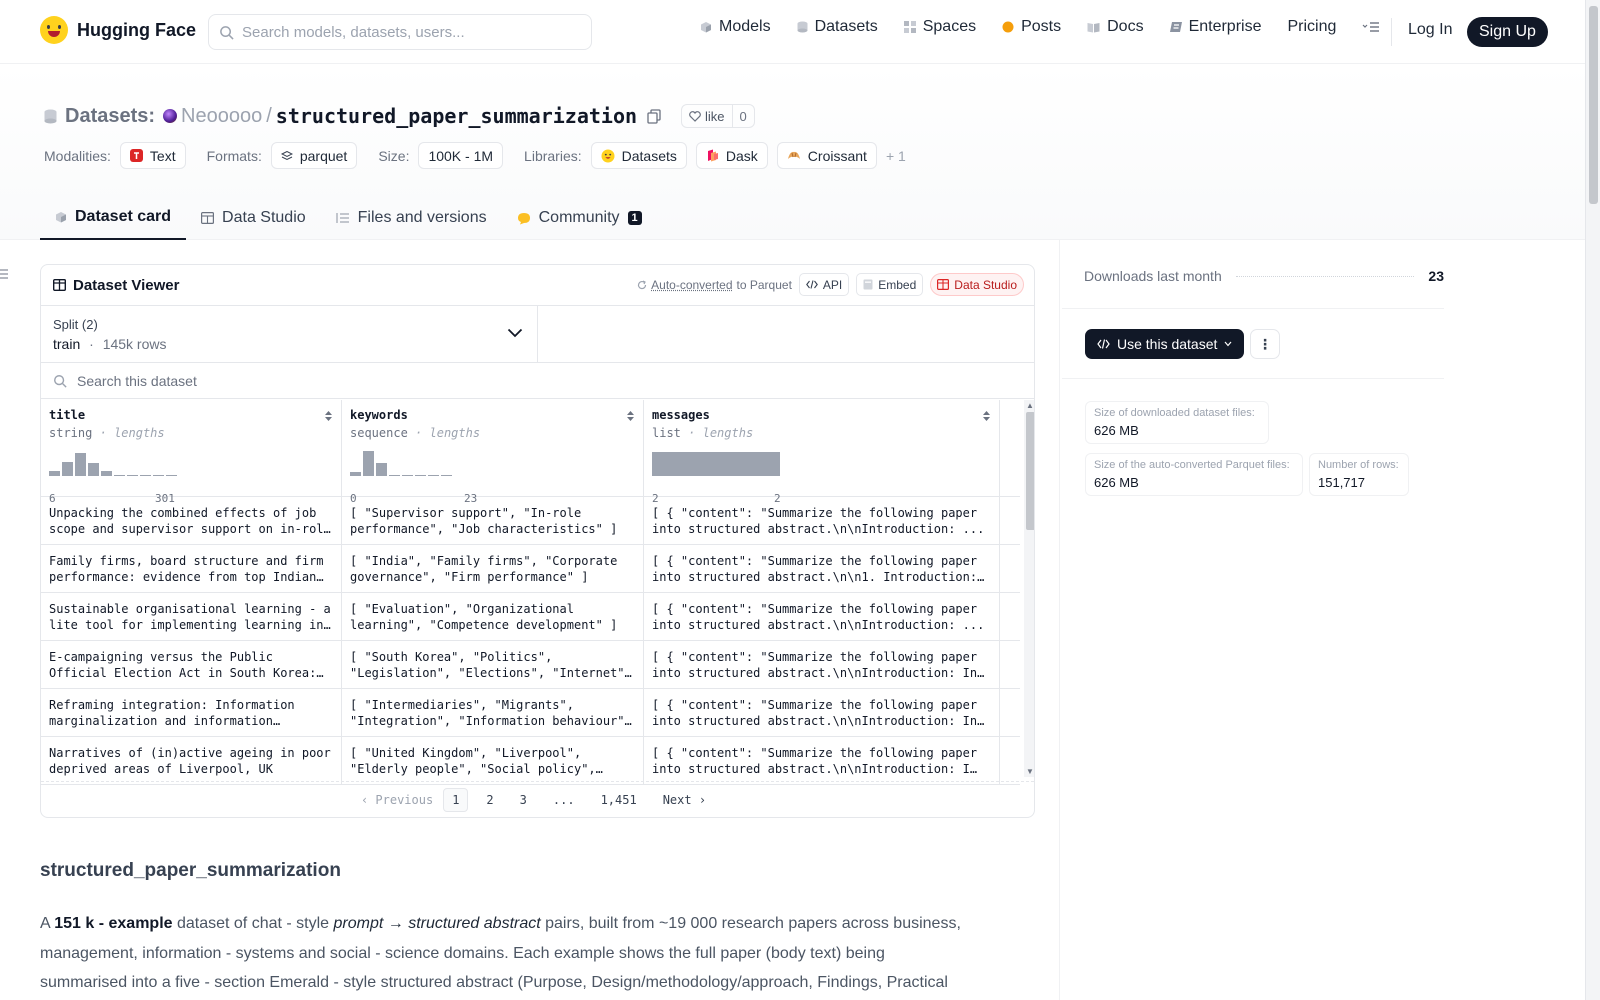  What do you see at coordinates (113, 218) in the screenshot?
I see `tab-dataset-card: Dataset card` at bounding box center [113, 218].